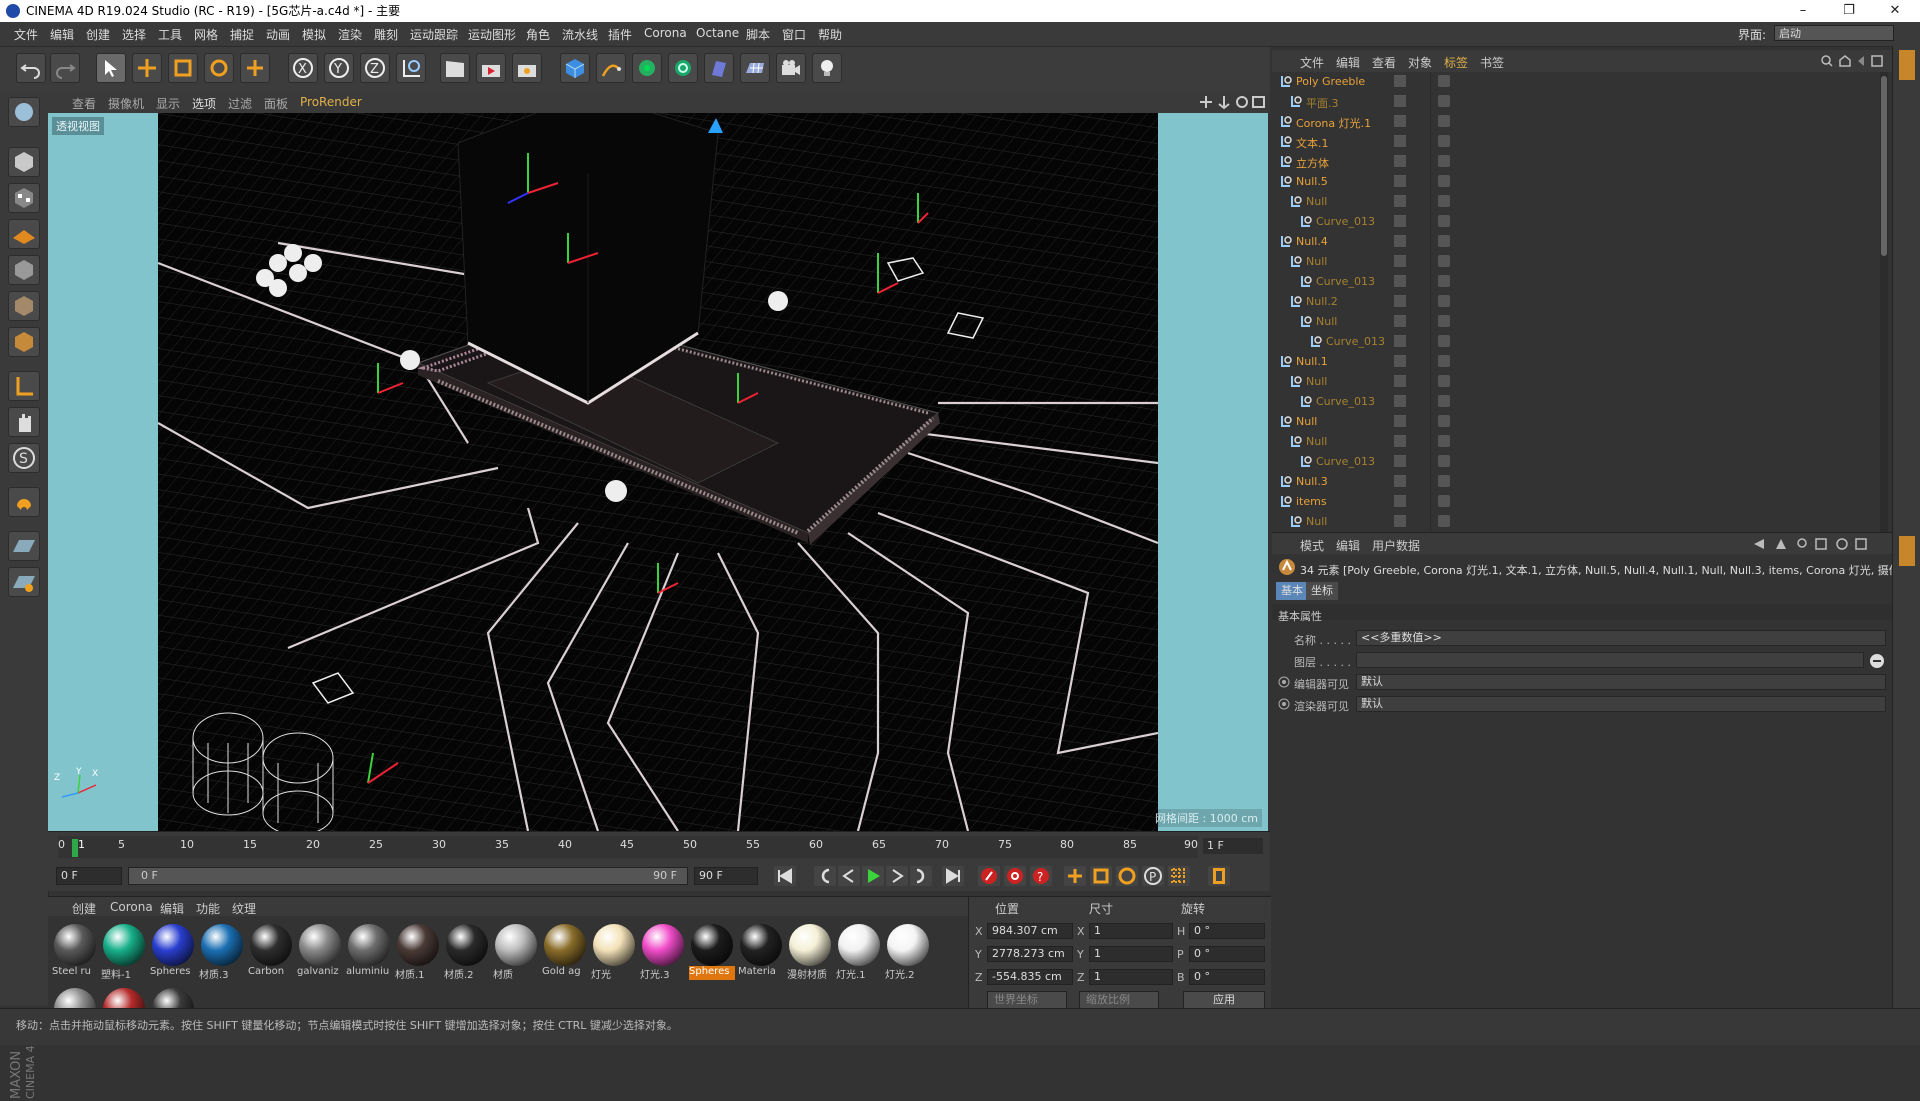 Image resolution: width=1920 pixels, height=1101 pixels. I want to click on close-button: ✕, so click(1895, 11).